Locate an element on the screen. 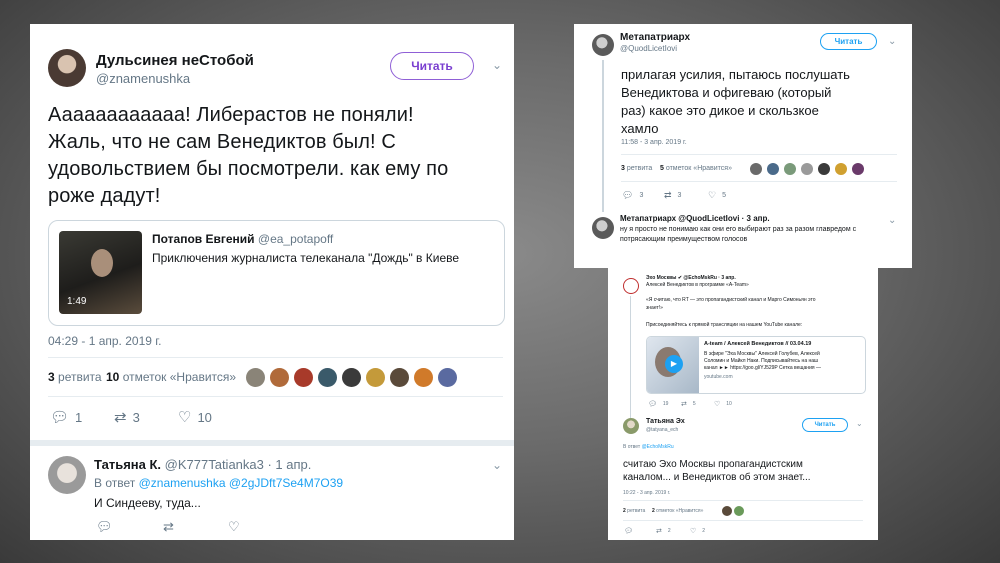 The height and width of the screenshot is (563, 1000). retweet-count: 2 is located at coordinates (624, 511).